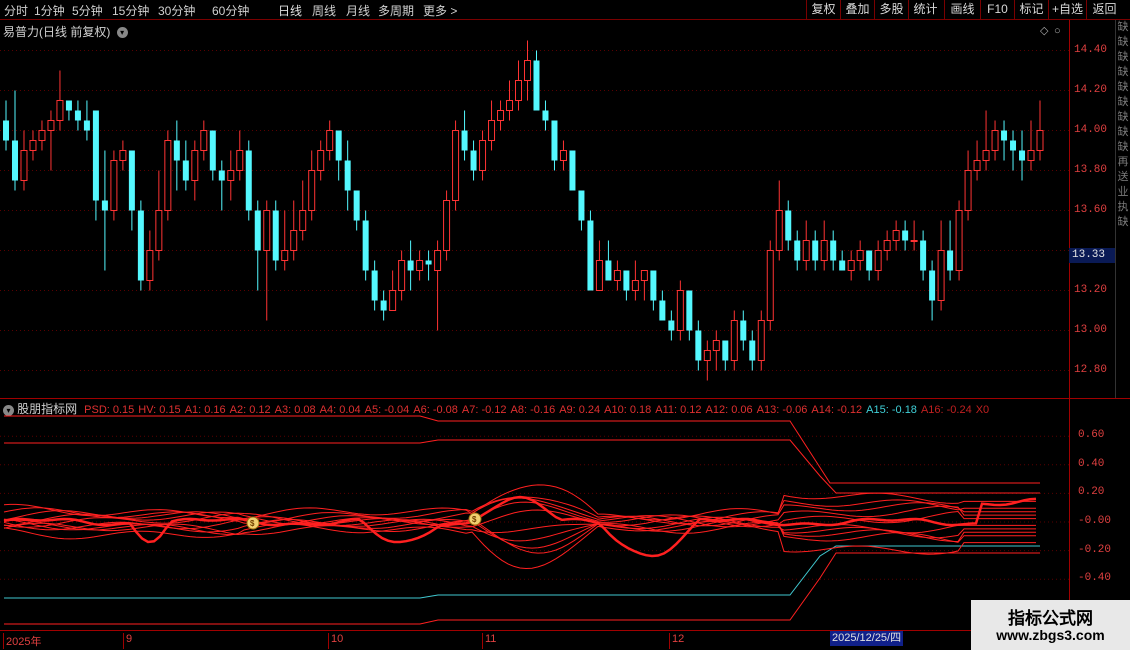  I want to click on lower-band-outer, so click(522, 588).